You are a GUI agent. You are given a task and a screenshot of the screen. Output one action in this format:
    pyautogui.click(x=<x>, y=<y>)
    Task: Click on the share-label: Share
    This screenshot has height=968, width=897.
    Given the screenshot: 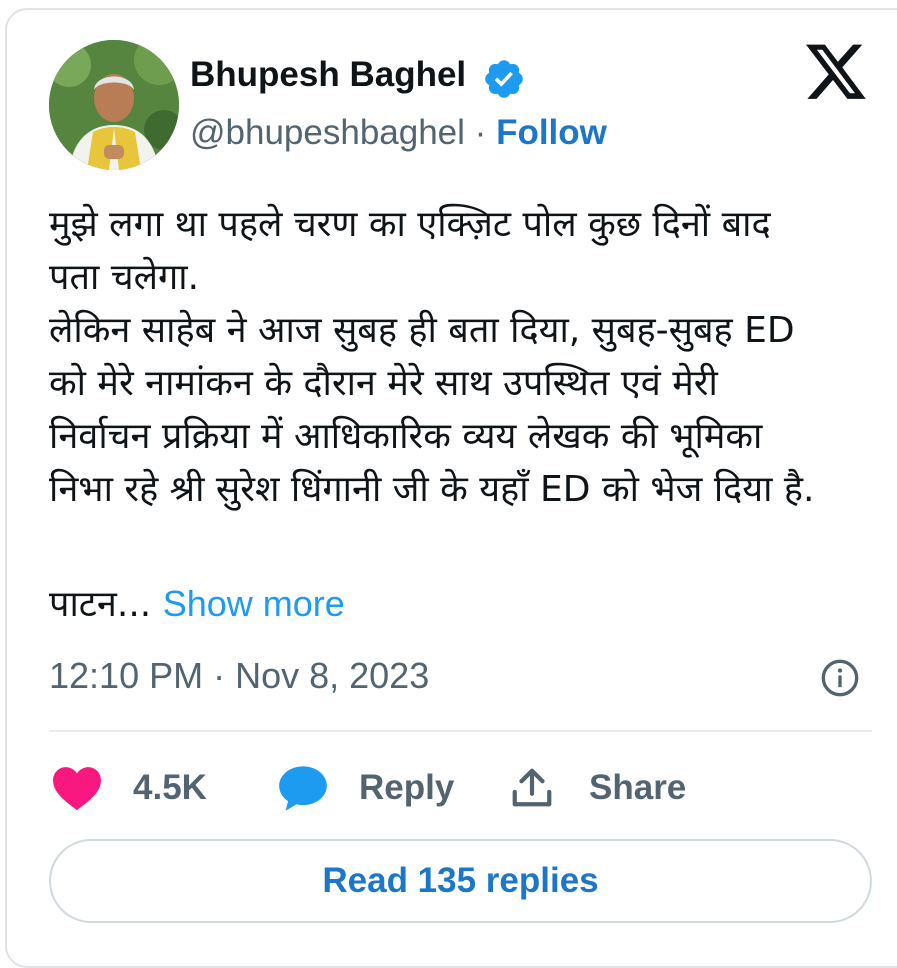 What is the action you would take?
    pyautogui.click(x=638, y=787)
    